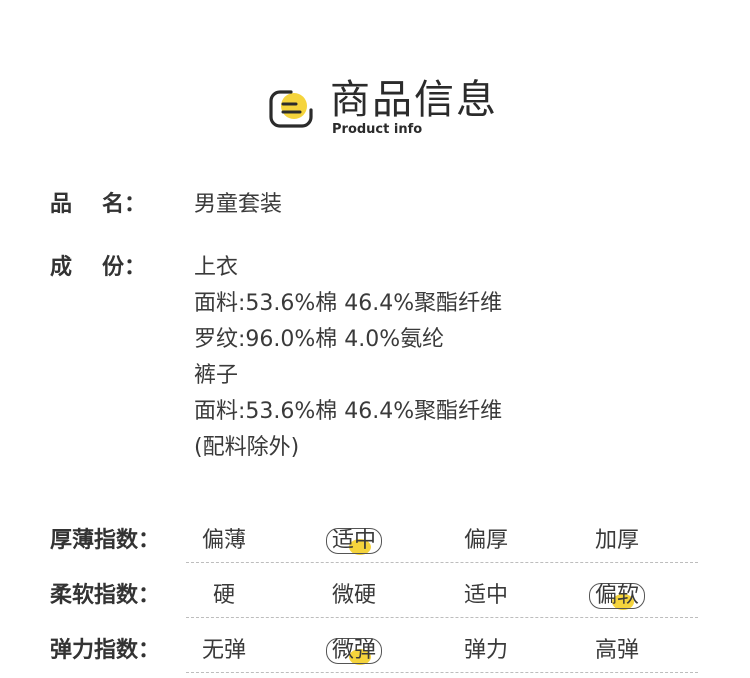 The image size is (750, 678). I want to click on composition-line: 上衣, so click(216, 267).